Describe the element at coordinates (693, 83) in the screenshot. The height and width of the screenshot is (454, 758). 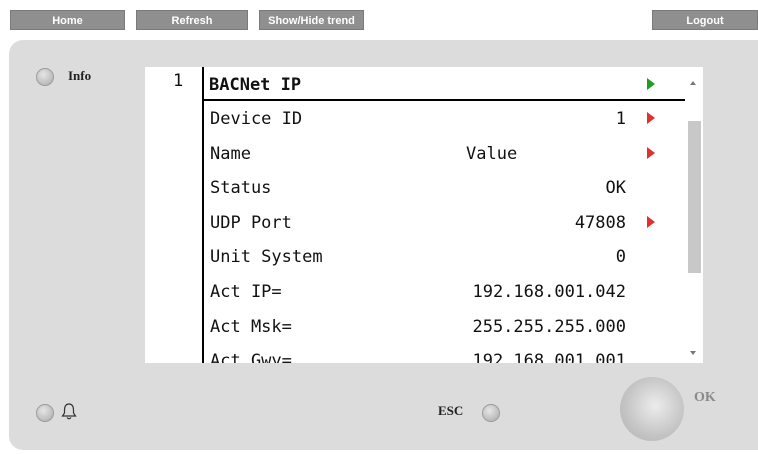
I see `scroll-up-icon` at that location.